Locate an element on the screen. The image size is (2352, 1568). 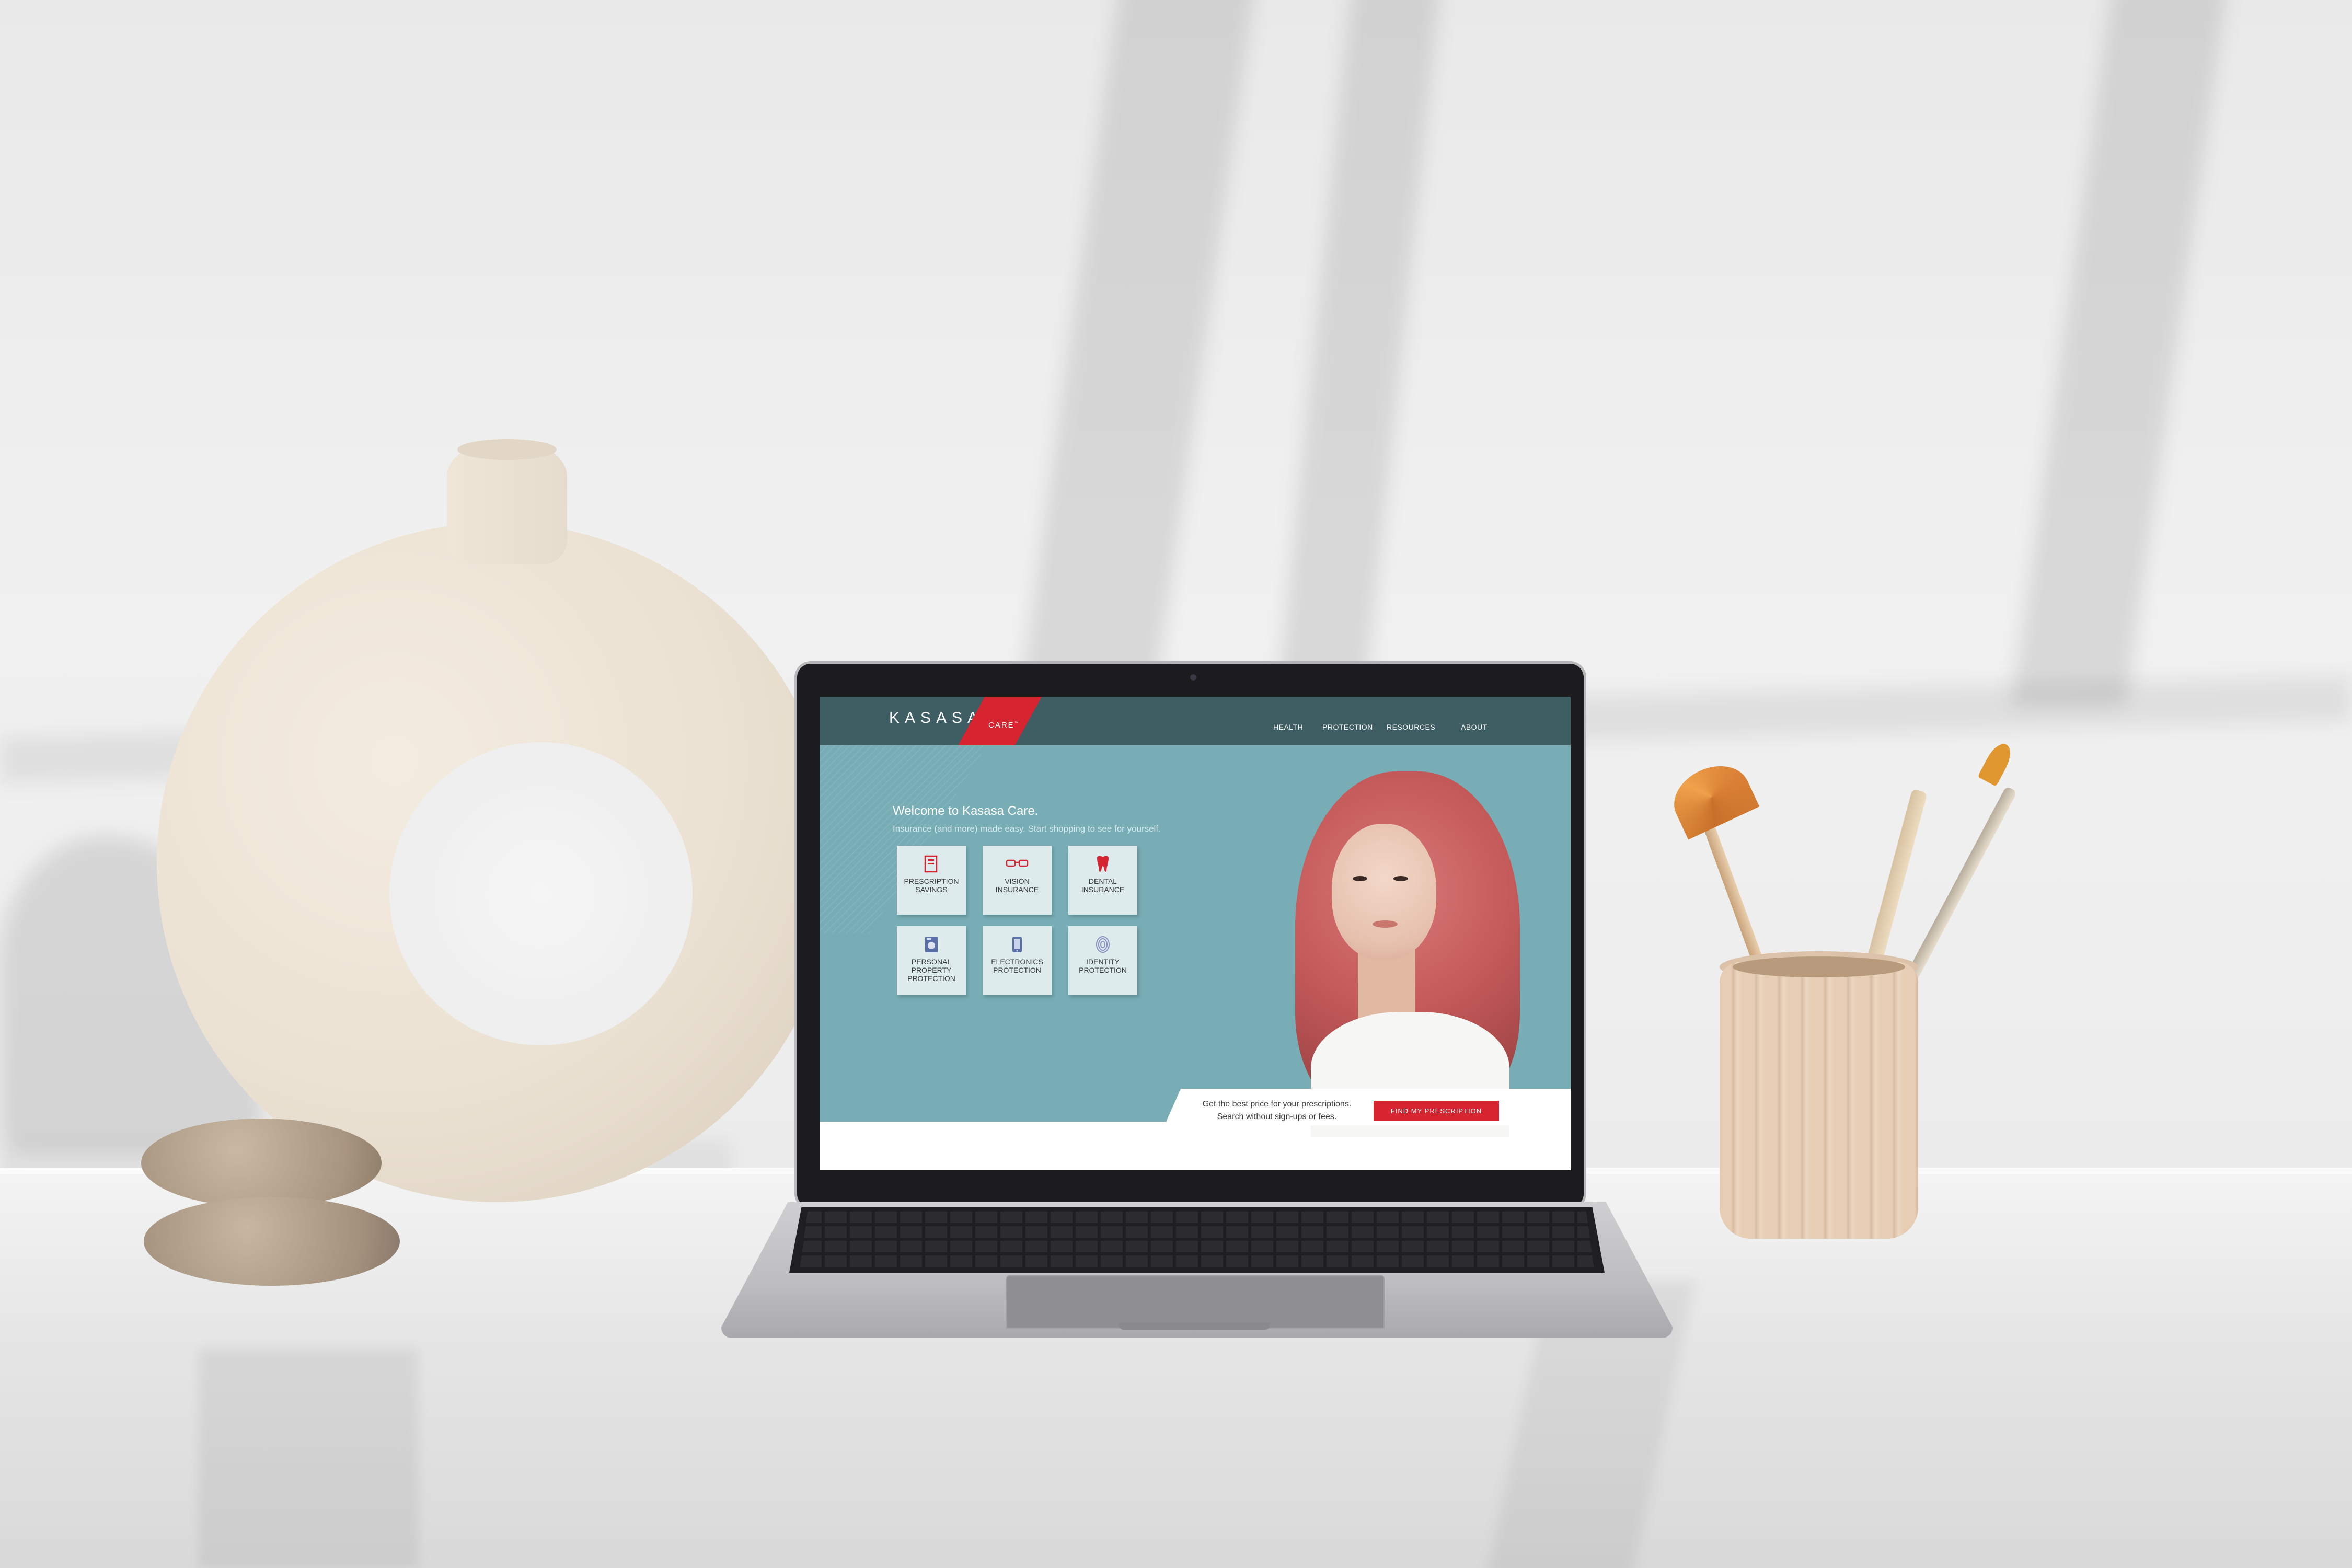
tile-identity-protection: IDENTITY PROTECTION is located at coordinates (1102, 960).